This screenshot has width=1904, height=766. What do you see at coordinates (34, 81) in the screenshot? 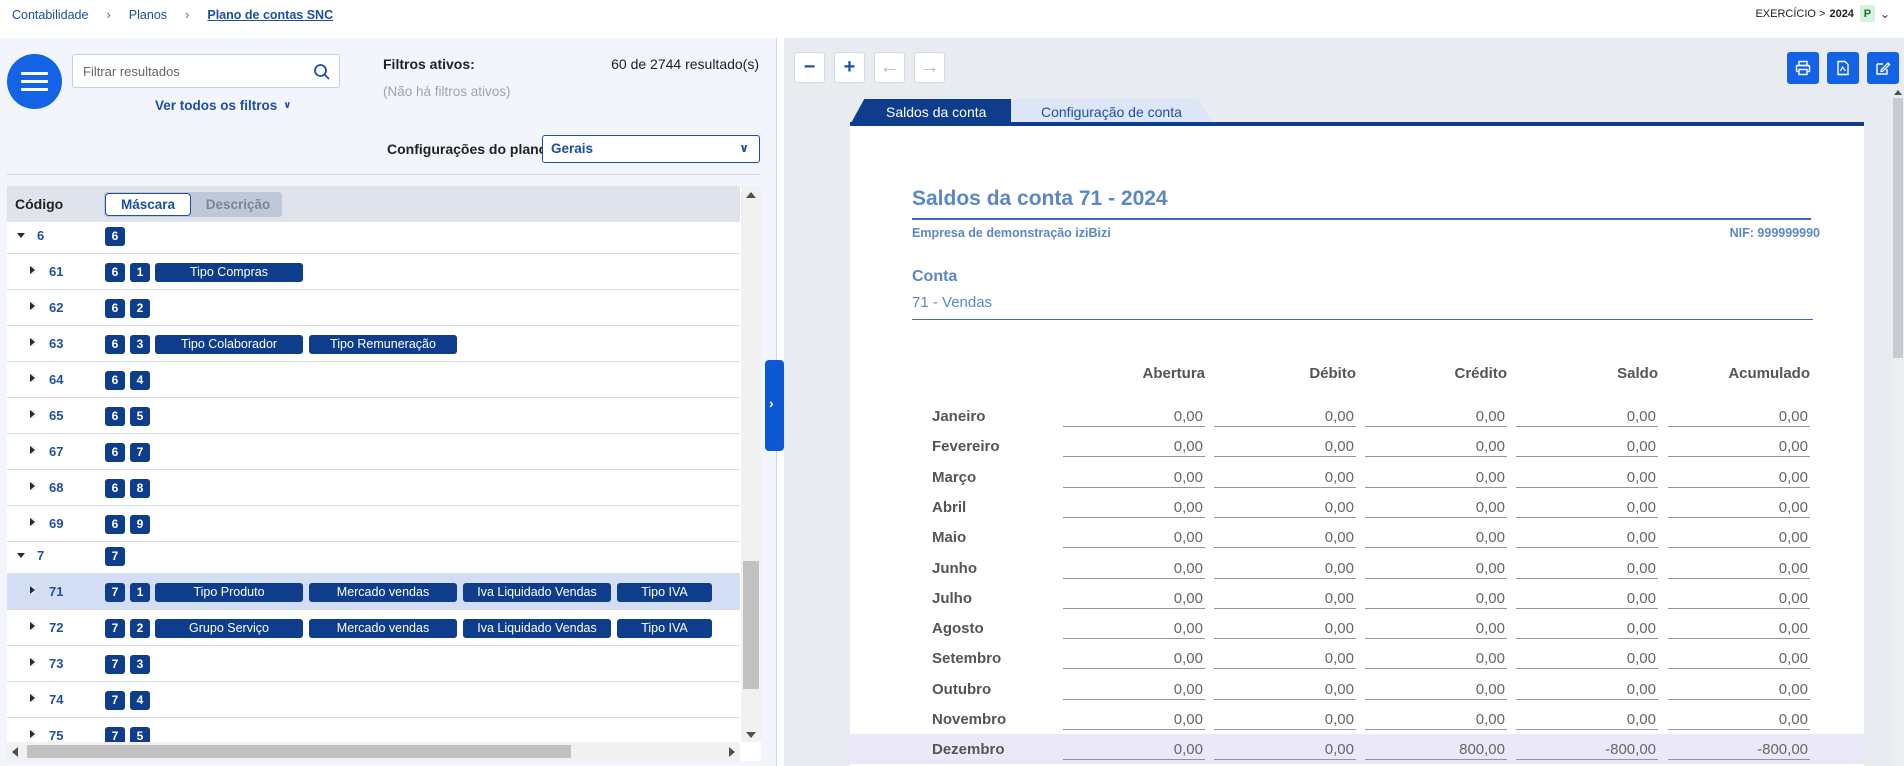
I see `menu-button` at bounding box center [34, 81].